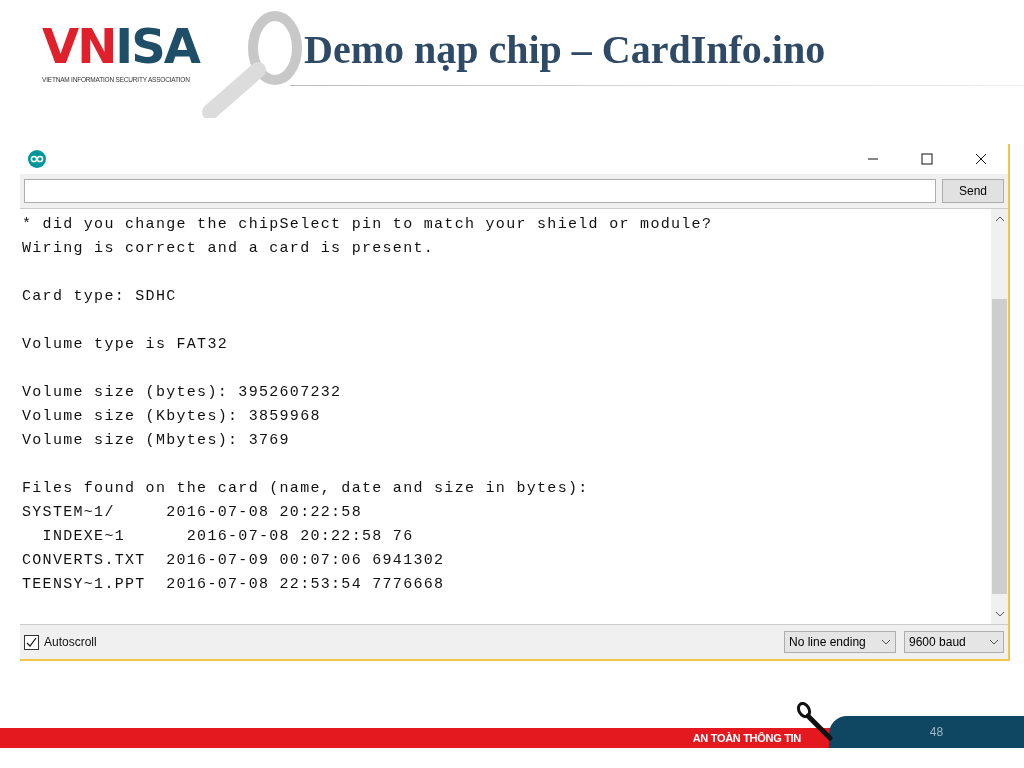 The width and height of the screenshot is (1024, 768). I want to click on output-line: Card type: SDHC, so click(100, 297).